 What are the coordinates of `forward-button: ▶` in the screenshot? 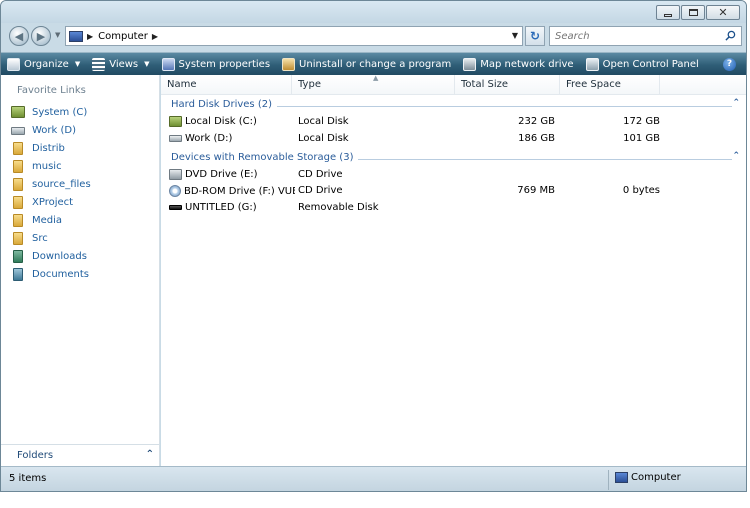 It's located at (41, 36).